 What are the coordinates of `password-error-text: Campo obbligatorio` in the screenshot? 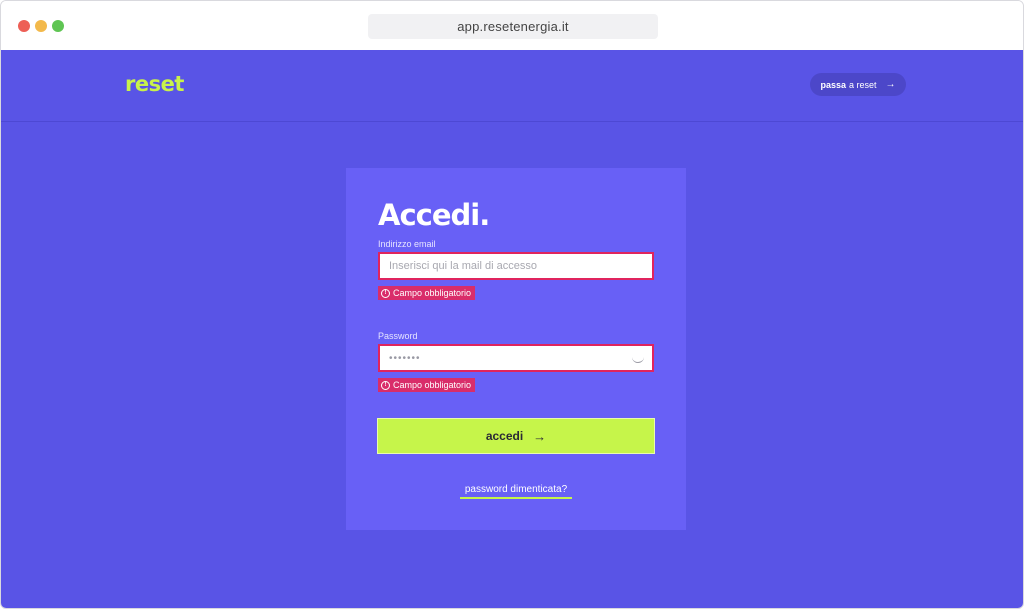 It's located at (432, 385).